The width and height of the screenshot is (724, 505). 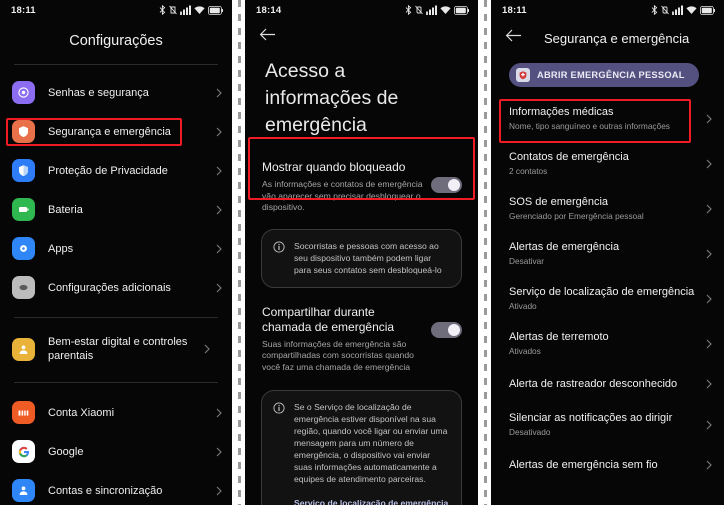 I want to click on list-item-title: Alerta de rastreador desconhecido, so click(x=593, y=384).